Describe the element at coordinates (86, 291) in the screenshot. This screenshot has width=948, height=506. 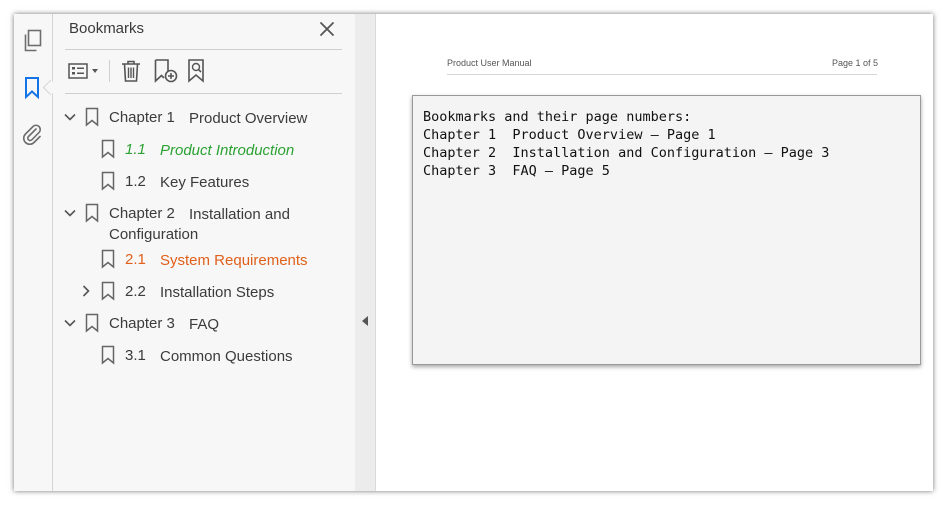
I see `chevron-right-icon` at that location.